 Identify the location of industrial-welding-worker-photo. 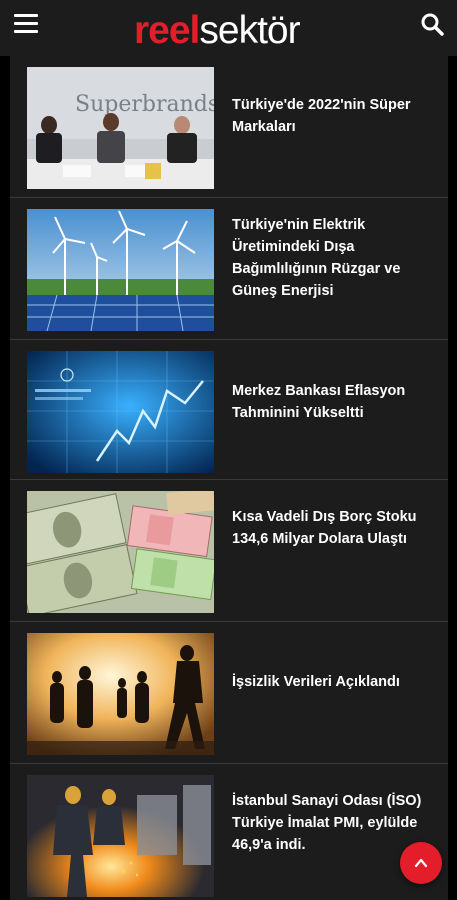
(120, 836).